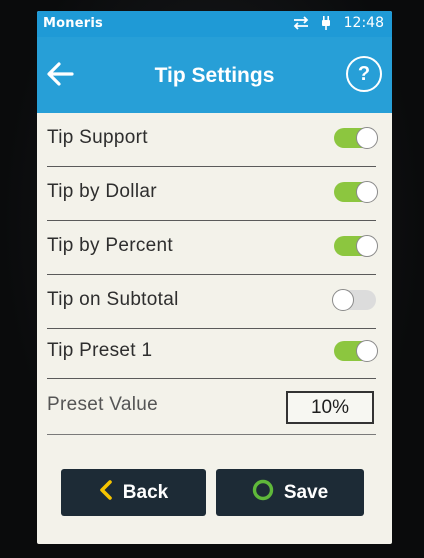 The image size is (424, 558). I want to click on save-button-label: Save, so click(306, 492).